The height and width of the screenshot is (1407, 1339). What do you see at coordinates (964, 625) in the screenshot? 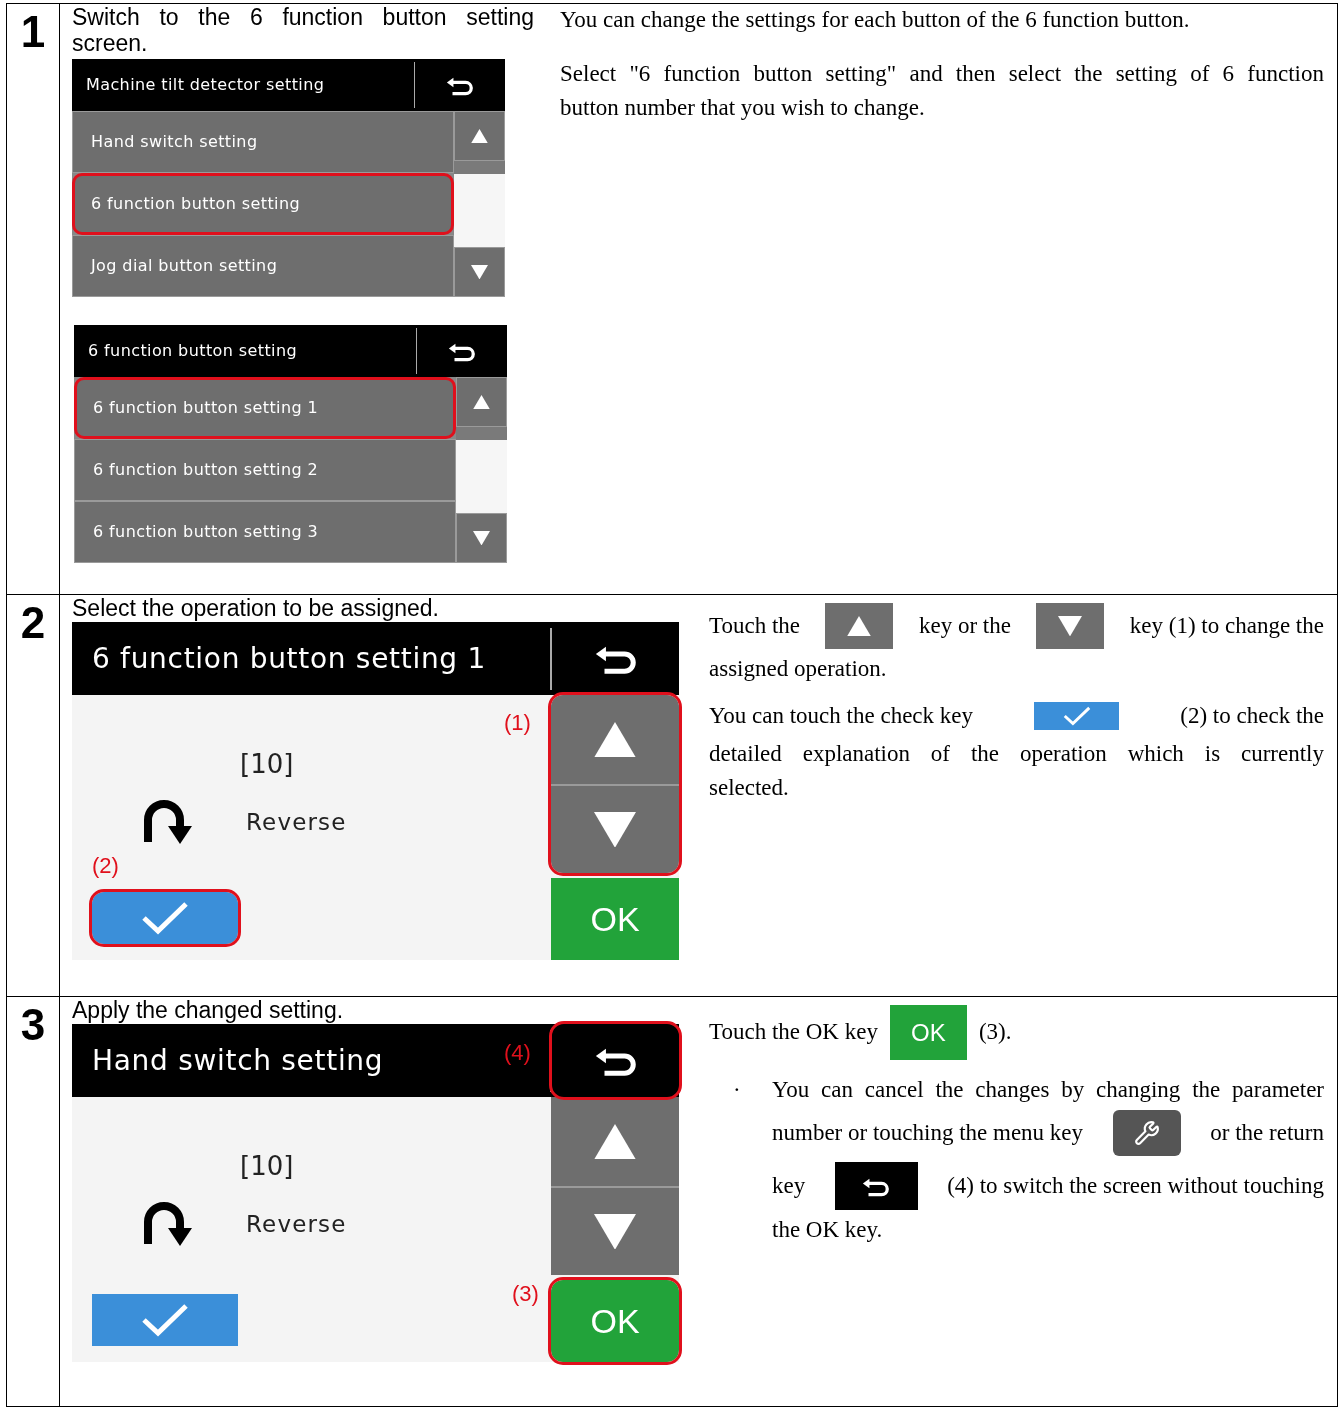
I see `note-text: key or the` at bounding box center [964, 625].